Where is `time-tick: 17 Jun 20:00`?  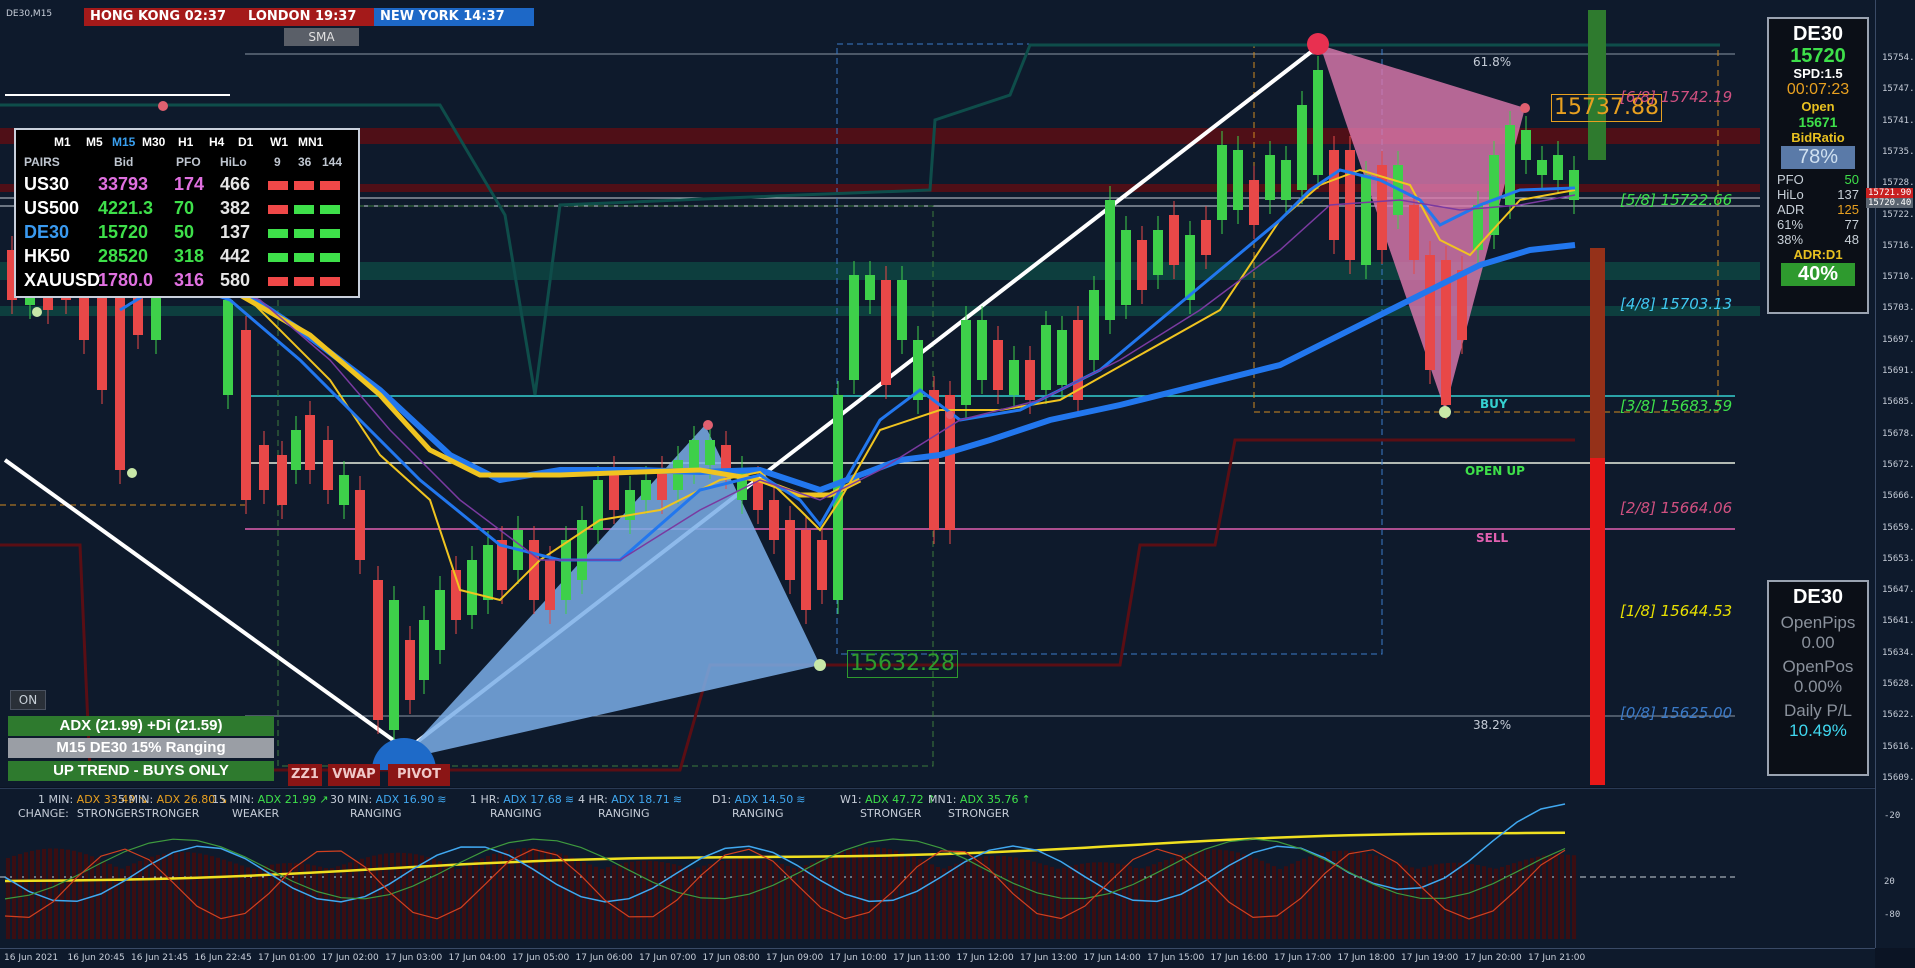
time-tick: 17 Jun 20:00 is located at coordinates (1493, 958).